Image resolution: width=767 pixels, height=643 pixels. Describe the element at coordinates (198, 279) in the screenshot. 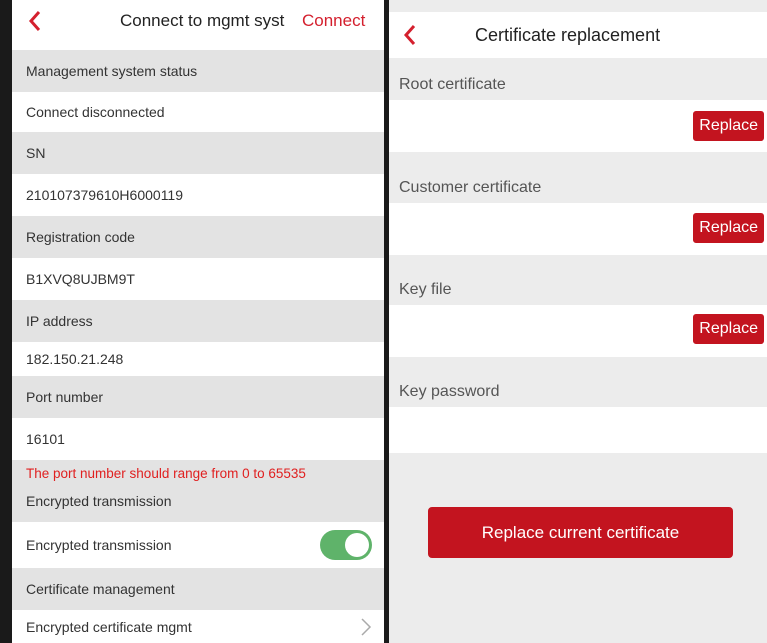

I see `registration-code-value: B1XVQ8UJBM9T` at that location.